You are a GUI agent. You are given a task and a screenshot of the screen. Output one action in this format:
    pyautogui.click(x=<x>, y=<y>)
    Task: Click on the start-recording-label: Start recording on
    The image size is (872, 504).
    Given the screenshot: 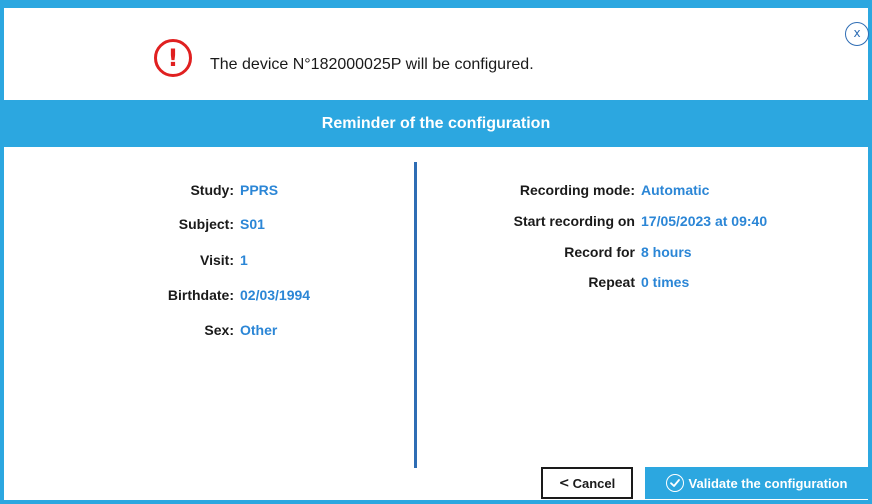 What is the action you would take?
    pyautogui.click(x=574, y=221)
    